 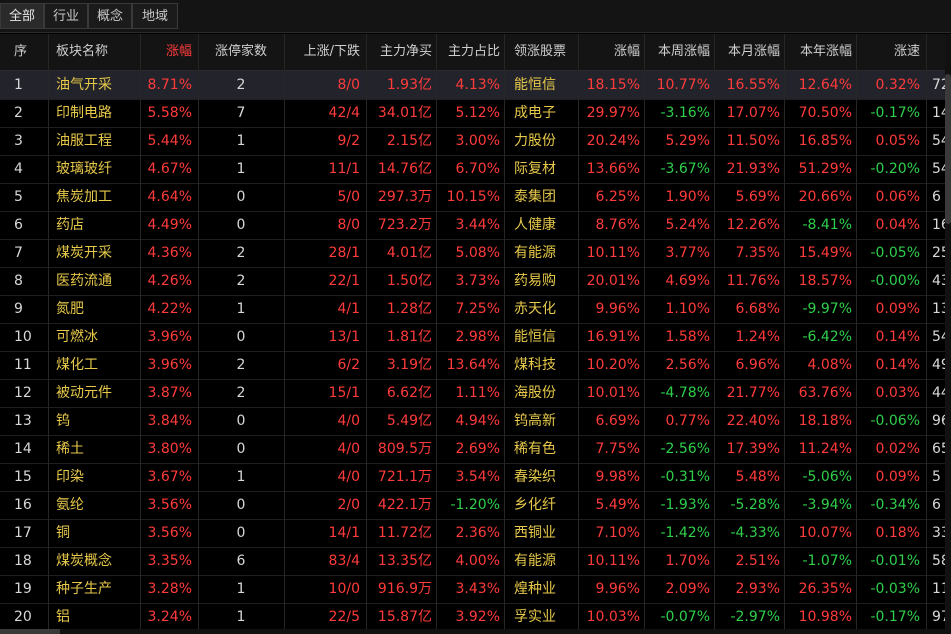 I want to click on column-header-main-ratio: 主力占比, so click(x=470, y=52).